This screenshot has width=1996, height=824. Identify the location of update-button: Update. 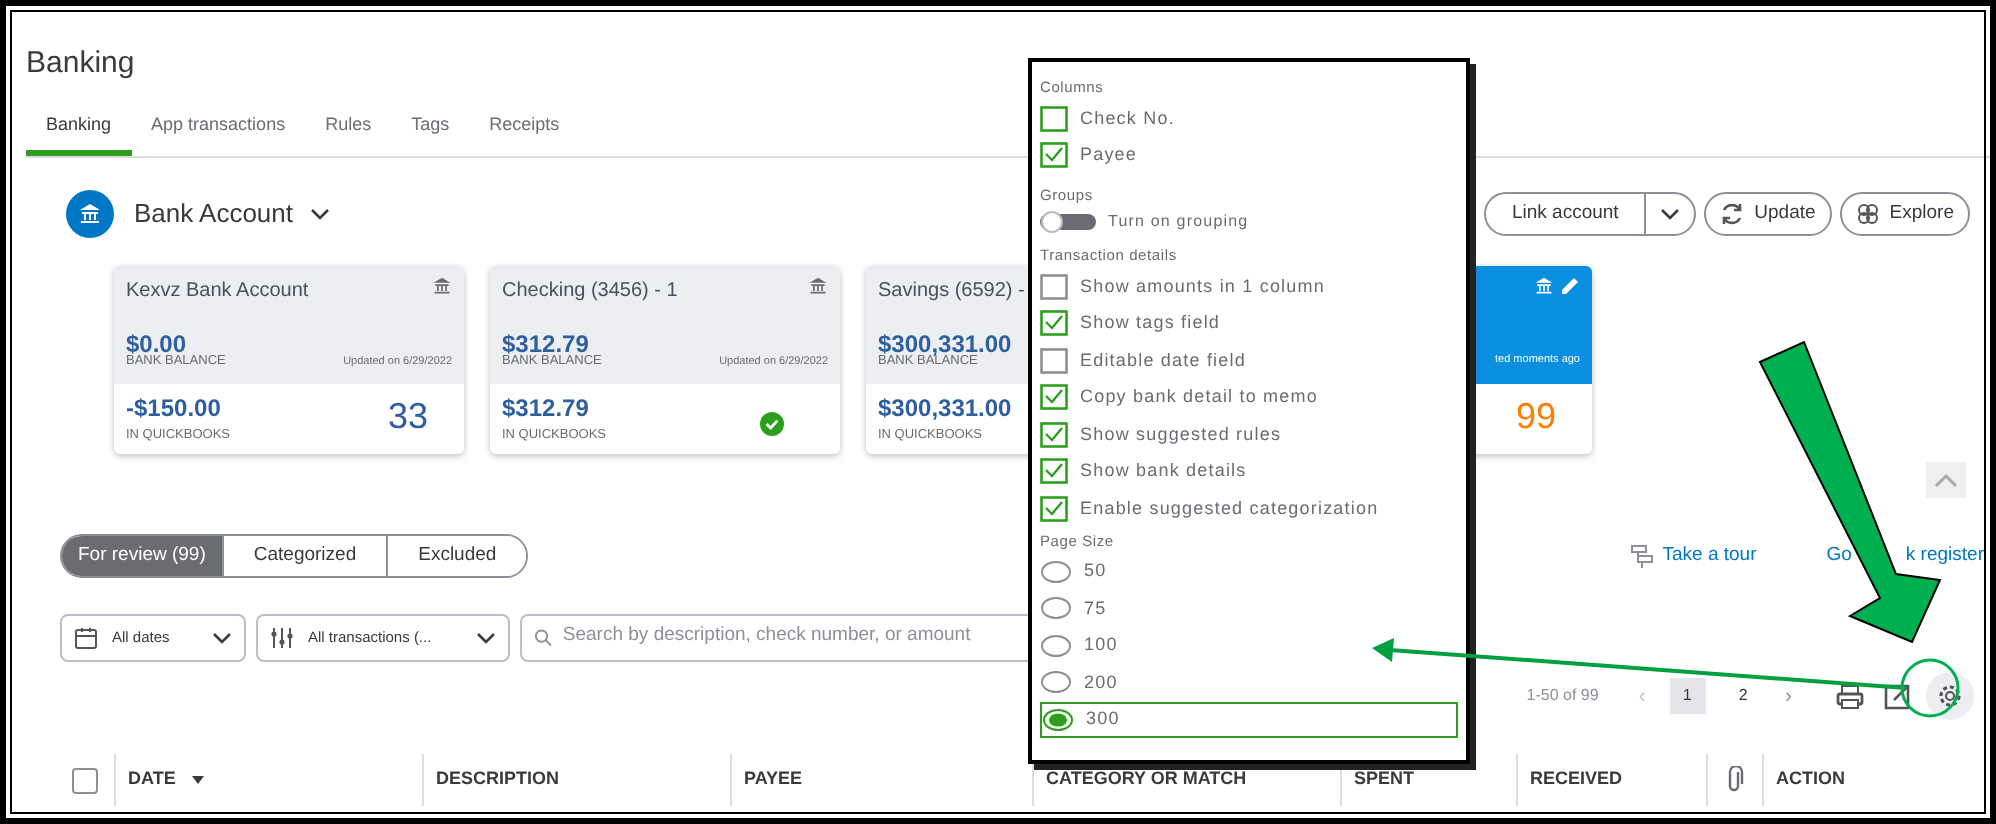
(1768, 214).